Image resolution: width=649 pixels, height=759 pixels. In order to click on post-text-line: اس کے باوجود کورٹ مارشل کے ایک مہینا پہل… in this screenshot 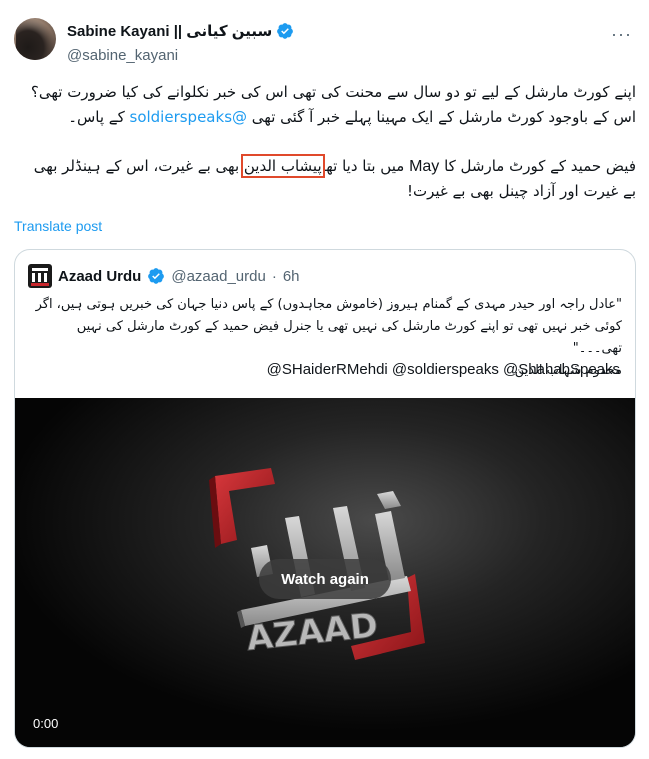, I will do `click(325, 117)`.